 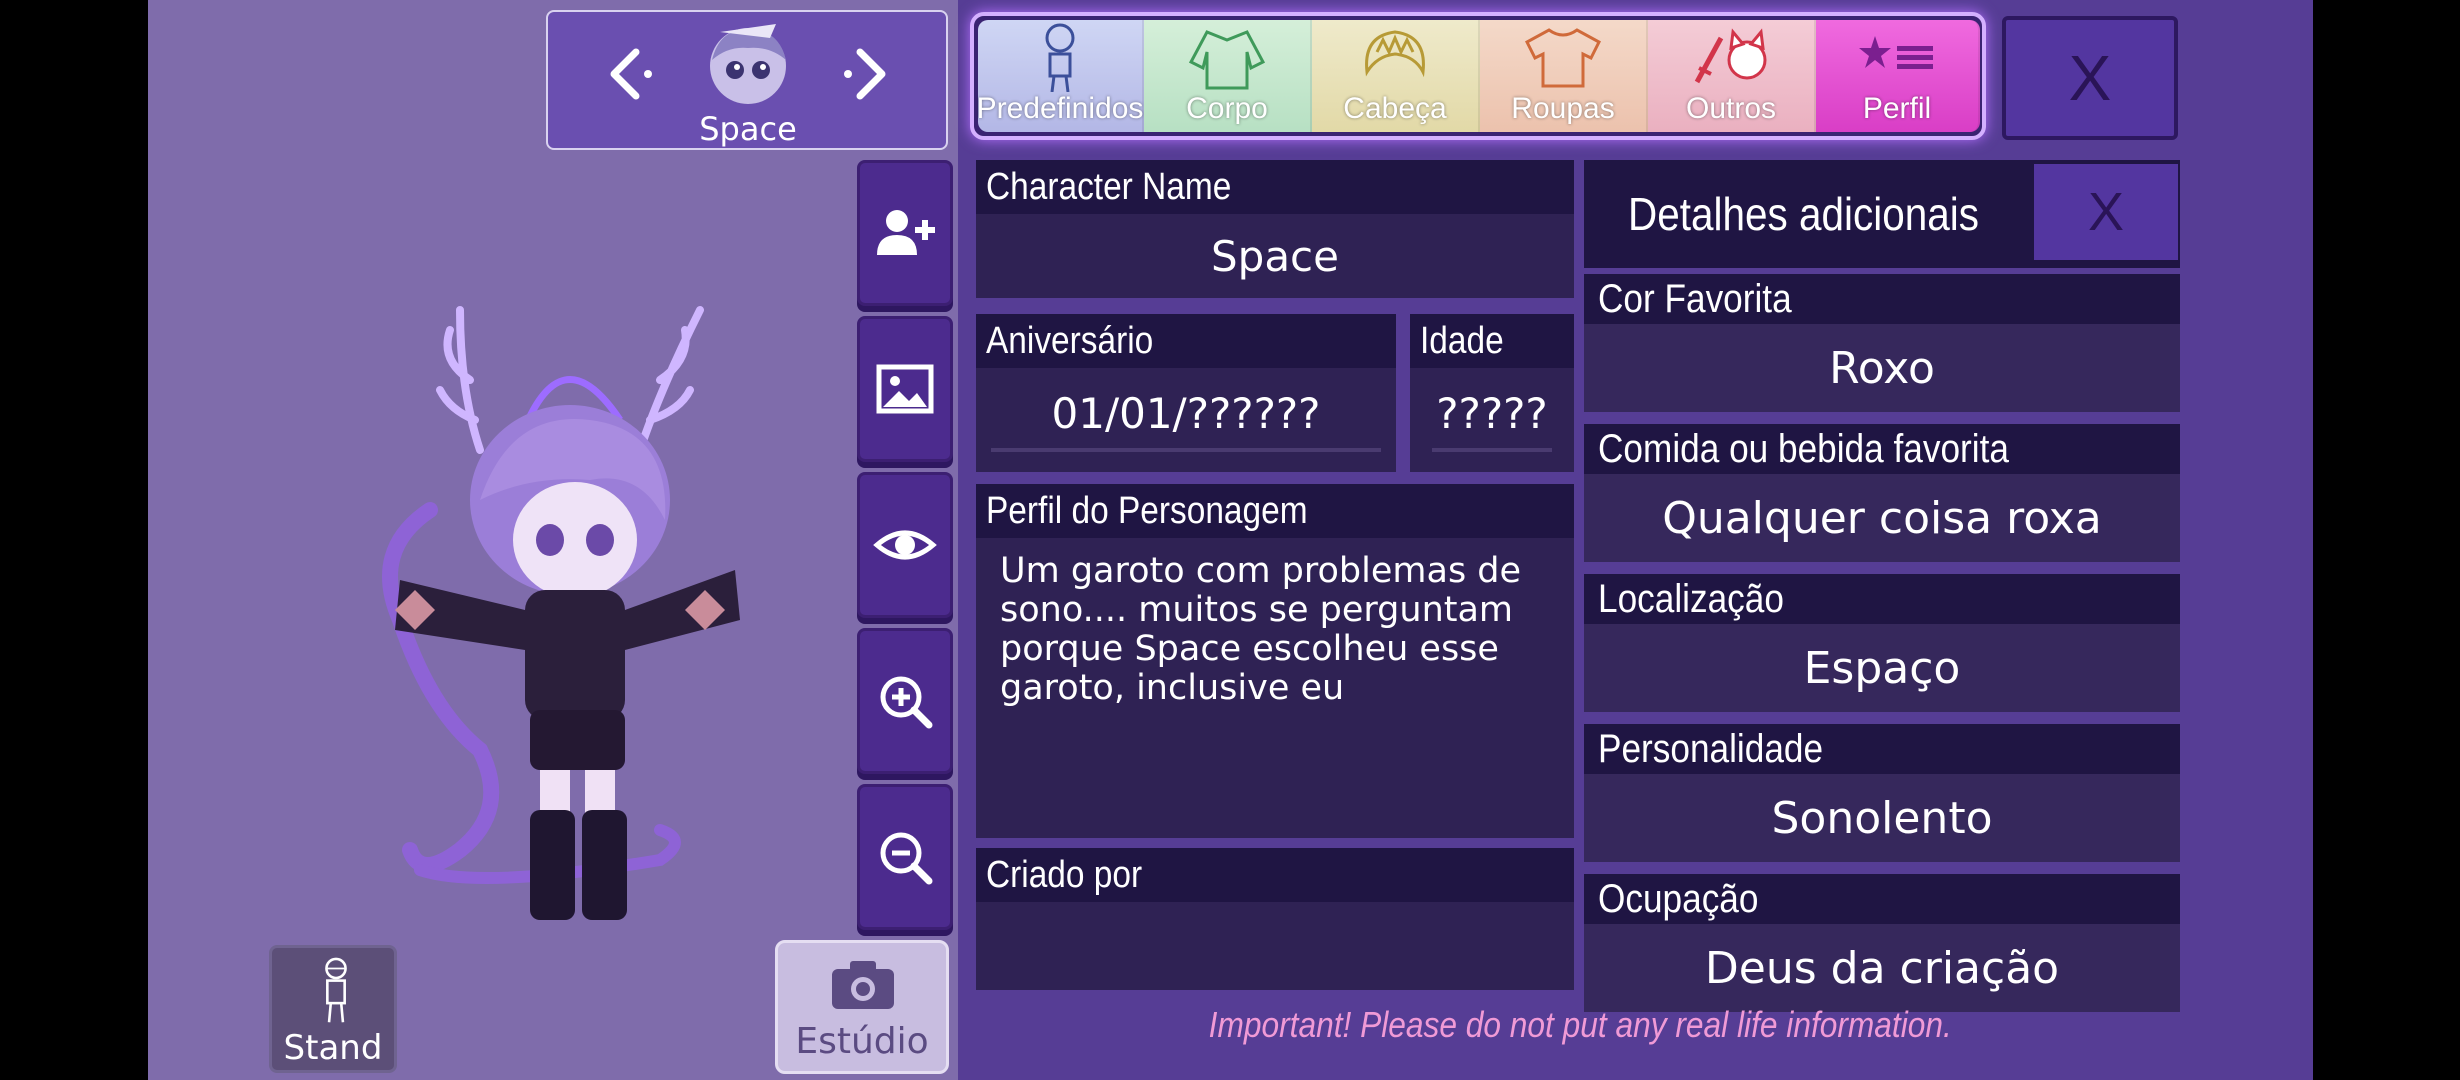 I want to click on zoom-in-icon, so click(x=906, y=702).